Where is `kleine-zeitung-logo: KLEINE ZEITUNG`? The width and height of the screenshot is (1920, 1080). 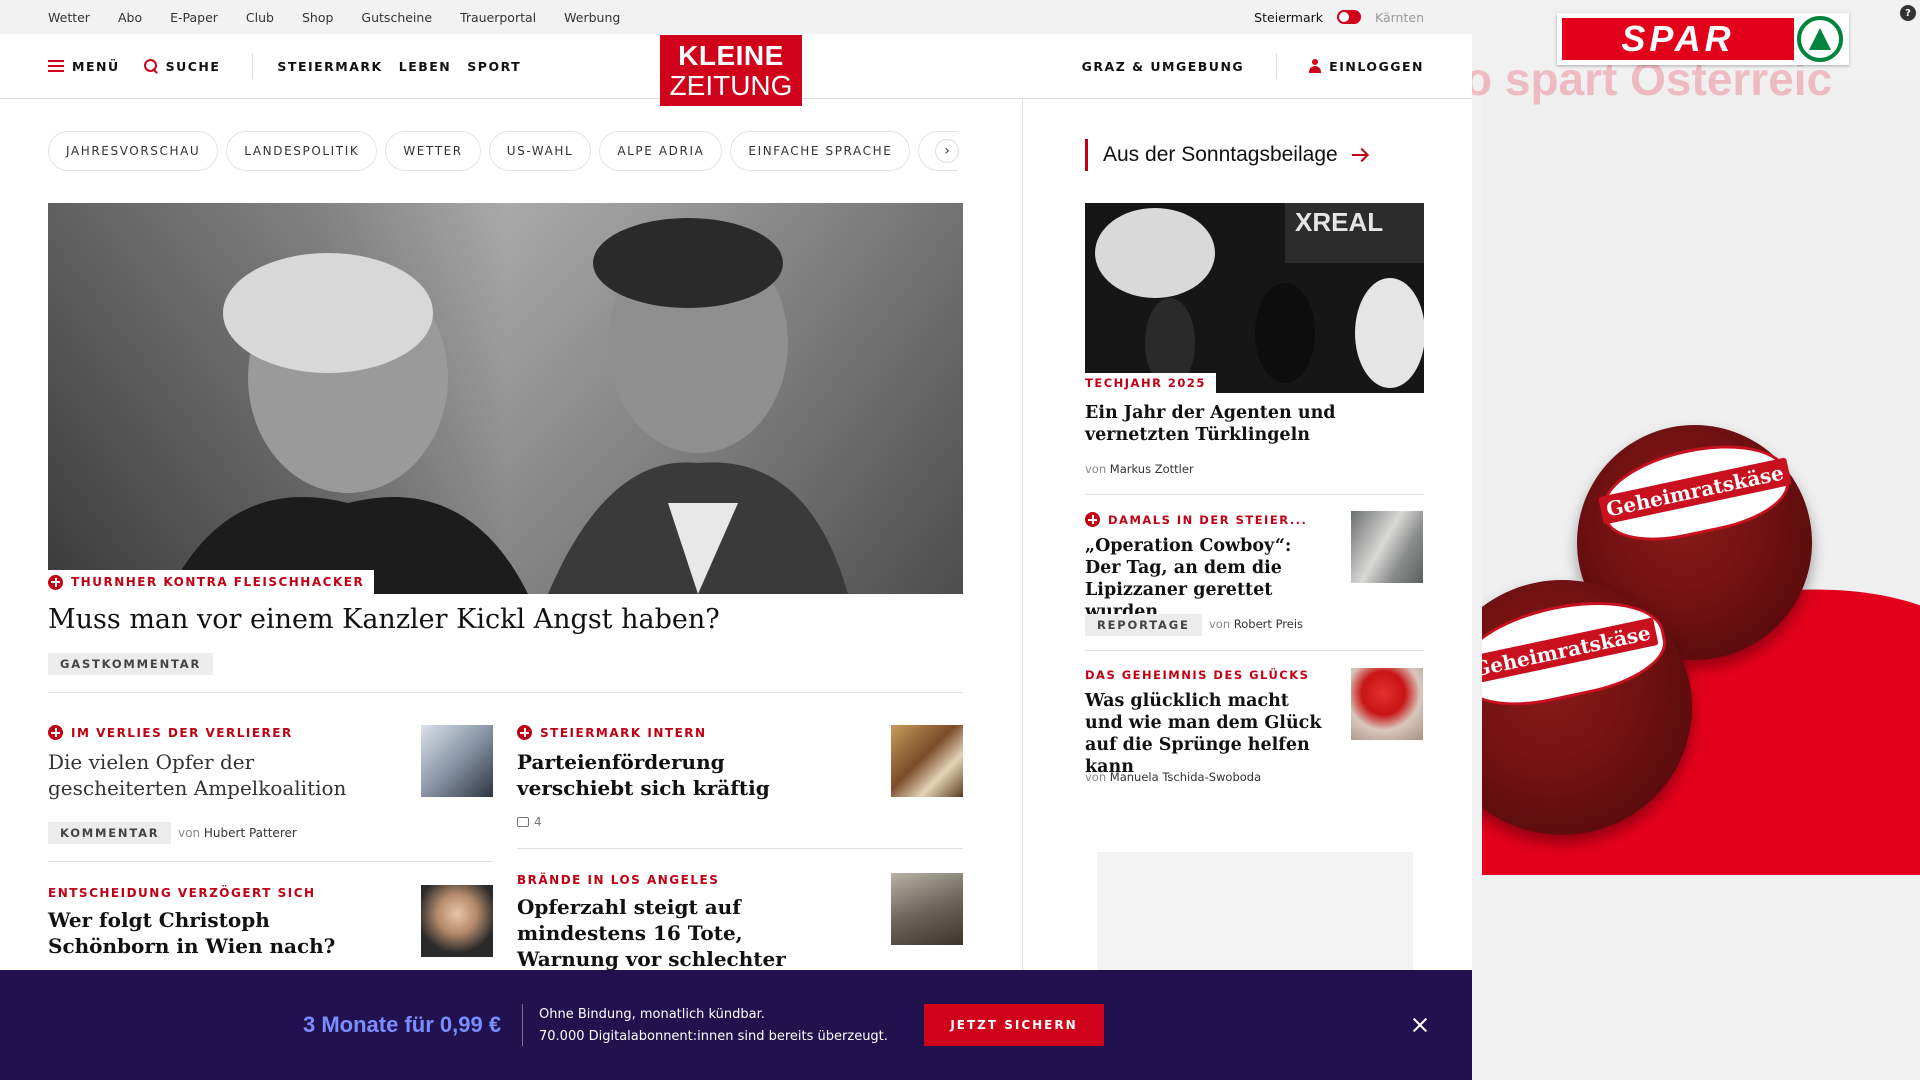 kleine-zeitung-logo: KLEINE ZEITUNG is located at coordinates (731, 70).